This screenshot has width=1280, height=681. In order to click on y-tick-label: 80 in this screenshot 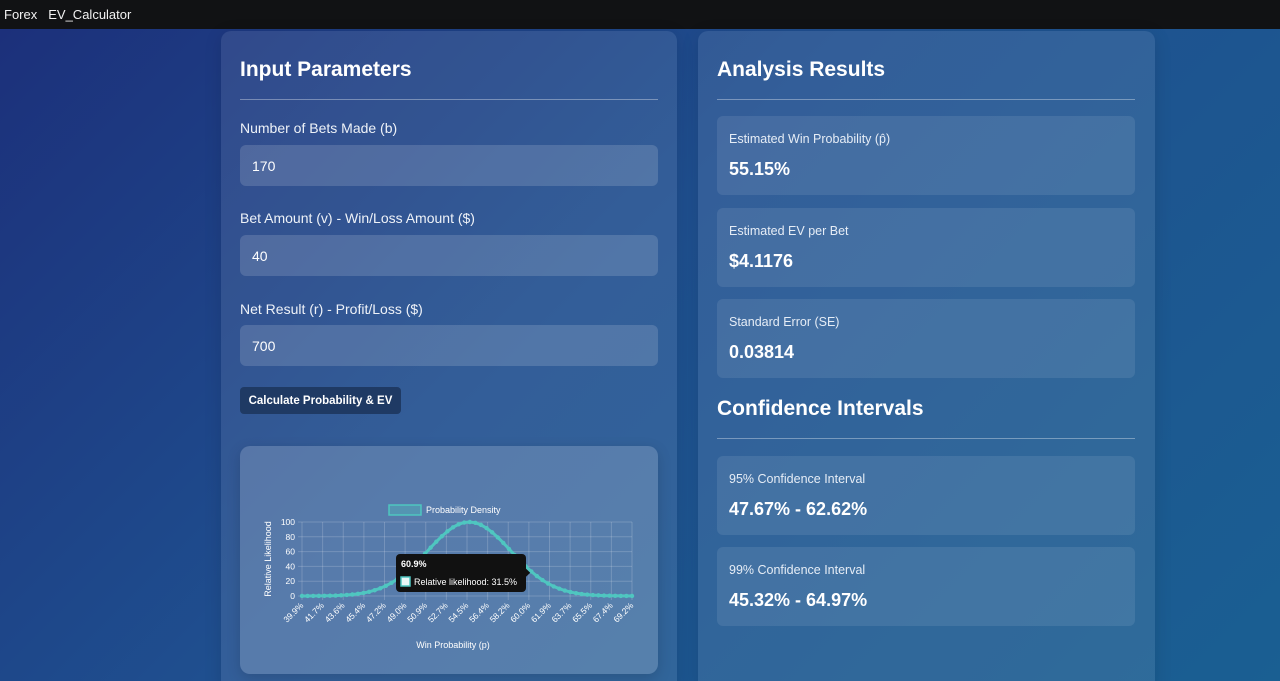, I will do `click(291, 537)`.